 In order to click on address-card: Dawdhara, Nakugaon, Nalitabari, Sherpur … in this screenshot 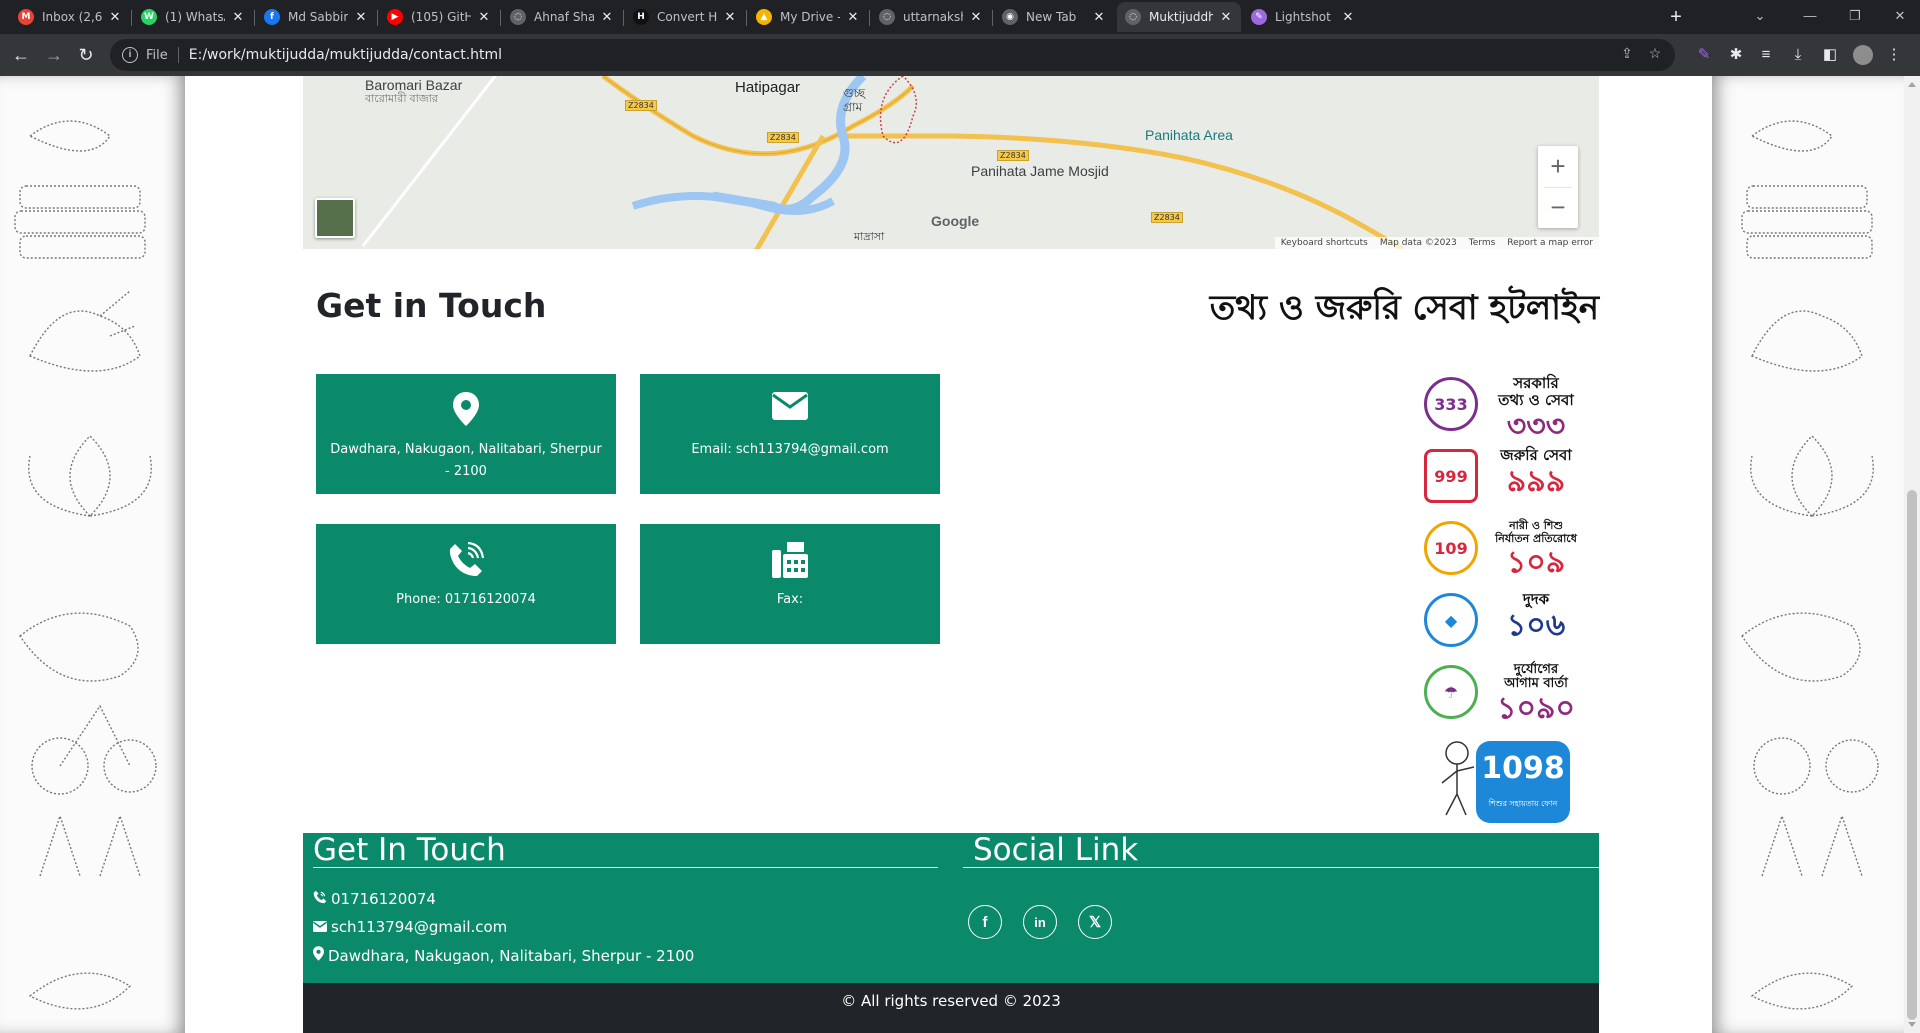, I will do `click(466, 434)`.